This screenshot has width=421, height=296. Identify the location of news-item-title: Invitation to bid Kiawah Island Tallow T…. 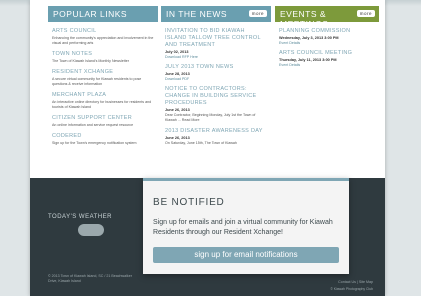
(216, 38).